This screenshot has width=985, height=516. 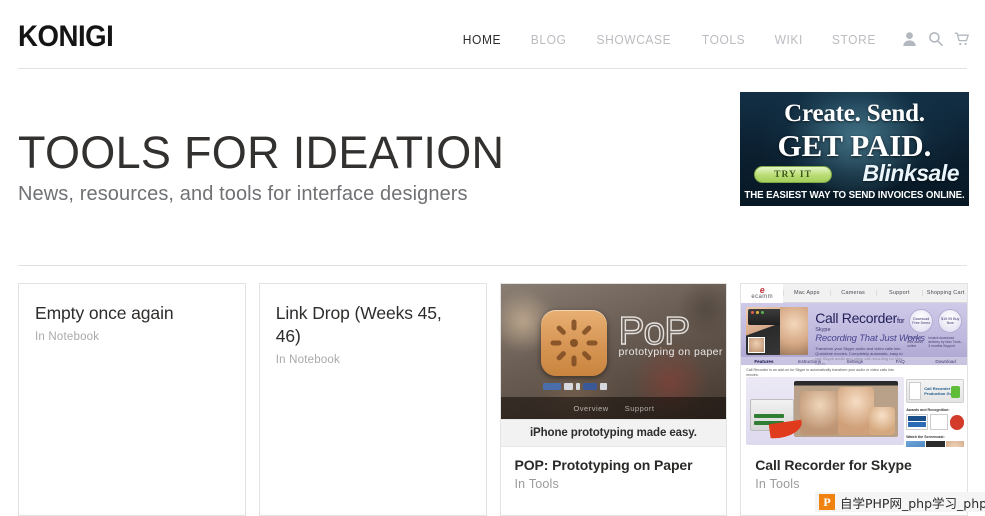 I want to click on cr-award-mac-choice, so click(x=957, y=422).